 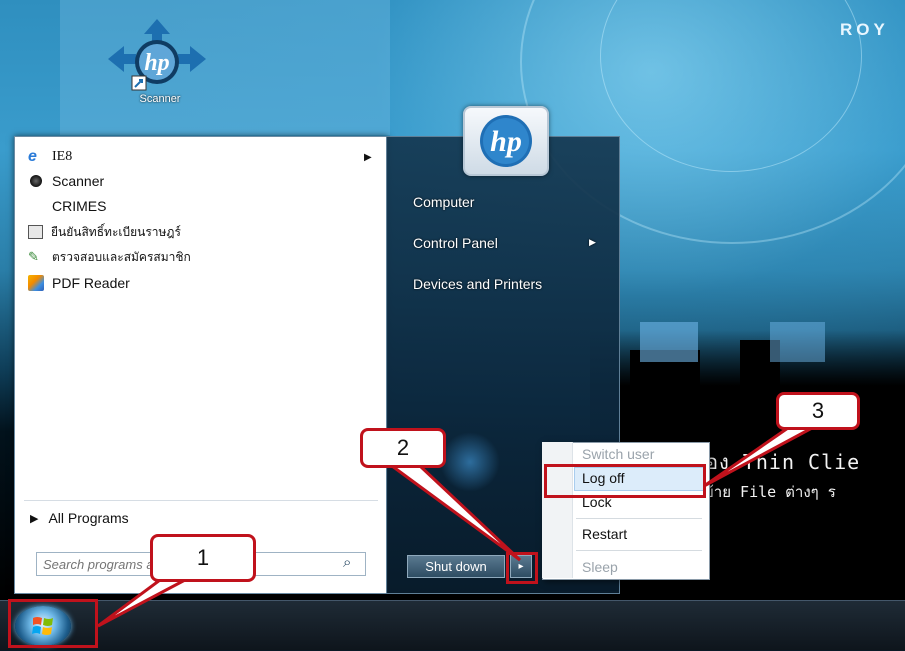 I want to click on program-item-ie8: e IE8 ▶, so click(x=203, y=157).